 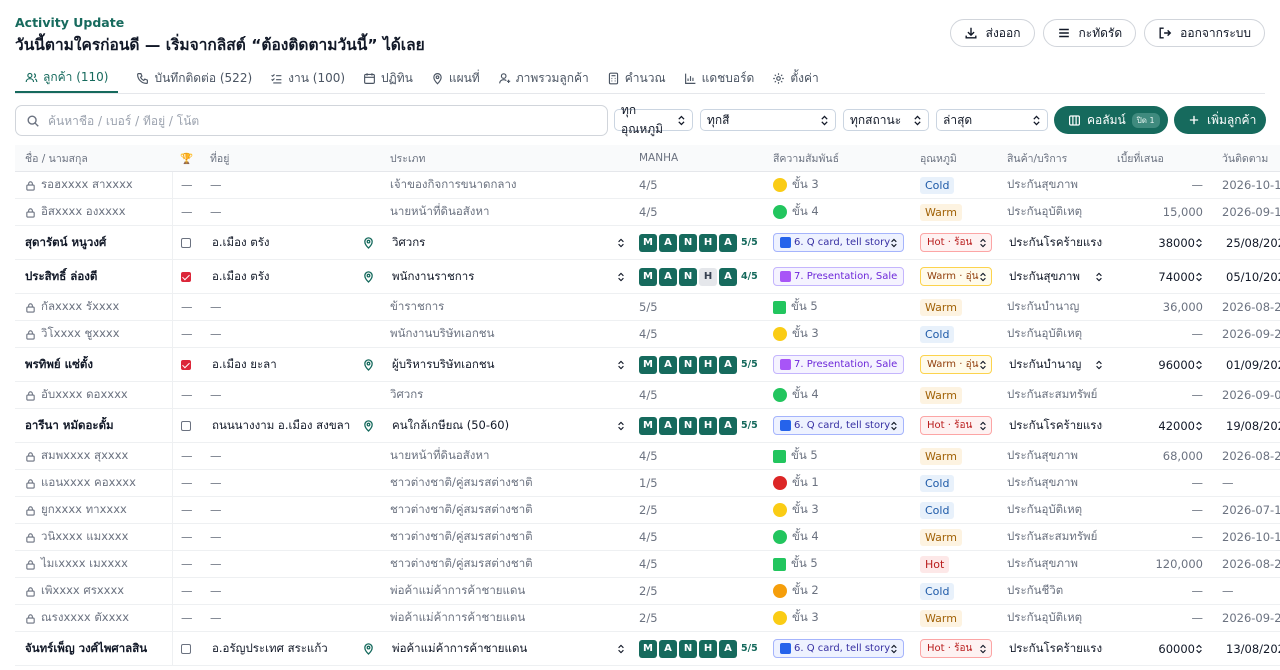 I want to click on name-cell: ไมเxxxx เมxxxx, so click(x=93, y=564).